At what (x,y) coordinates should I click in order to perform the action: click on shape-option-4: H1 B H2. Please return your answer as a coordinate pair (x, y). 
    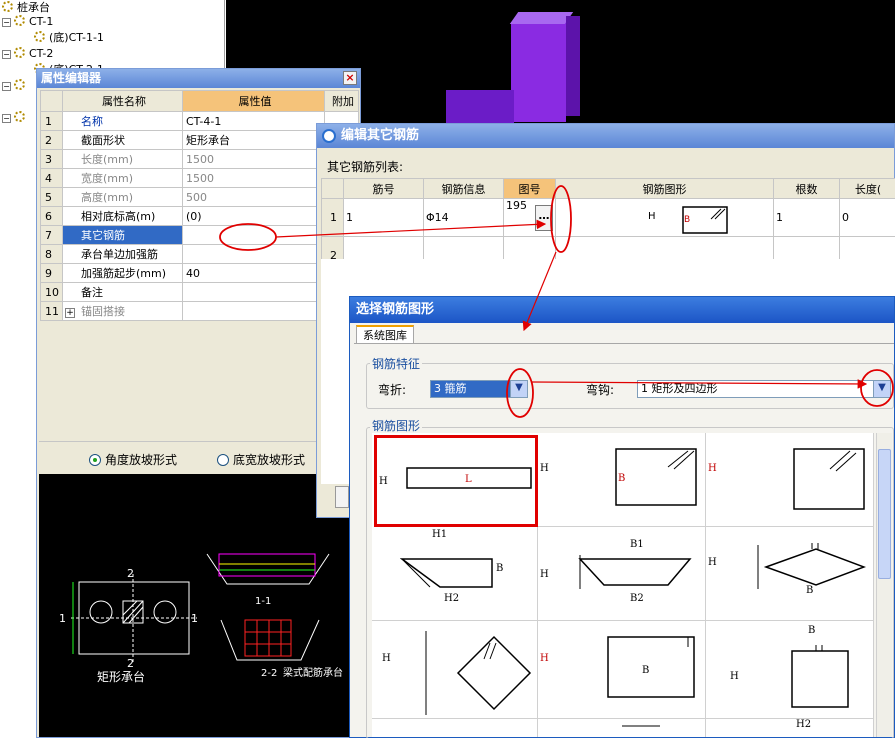
    Looking at the image, I should click on (455, 574).